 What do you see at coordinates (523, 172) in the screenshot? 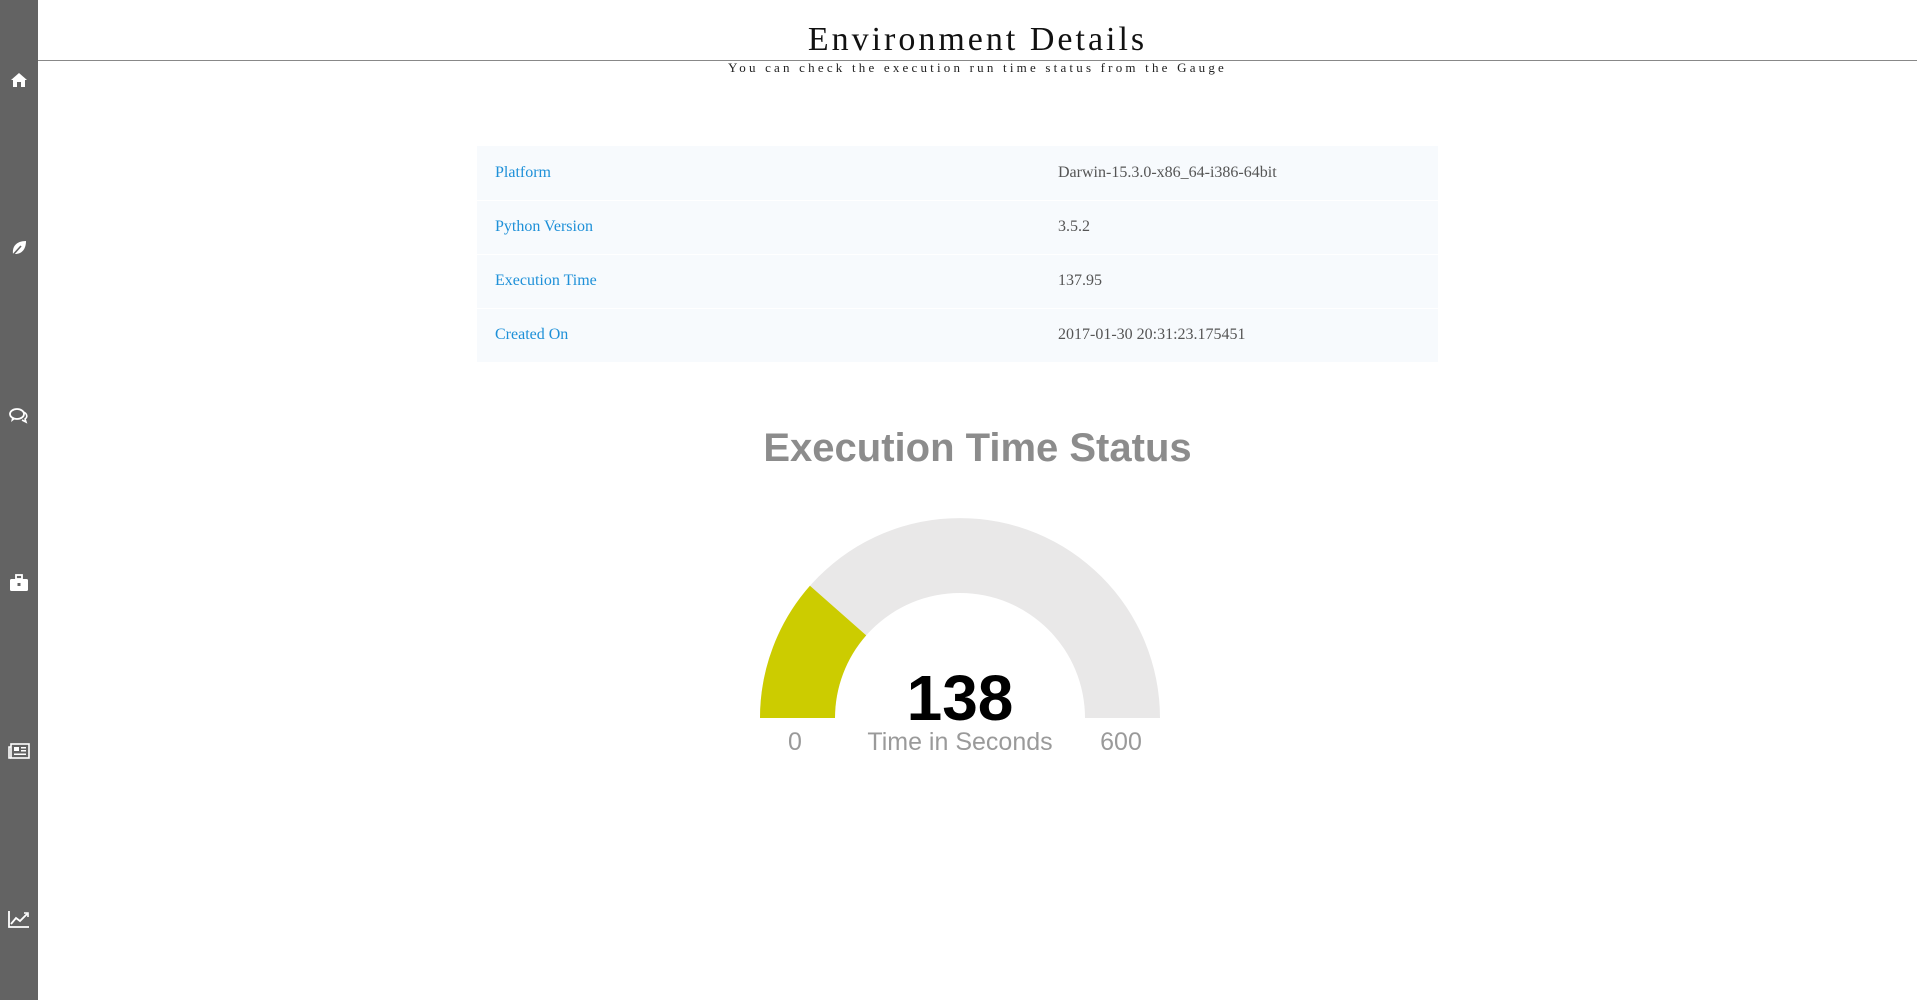
I see `env-key: Platform` at bounding box center [523, 172].